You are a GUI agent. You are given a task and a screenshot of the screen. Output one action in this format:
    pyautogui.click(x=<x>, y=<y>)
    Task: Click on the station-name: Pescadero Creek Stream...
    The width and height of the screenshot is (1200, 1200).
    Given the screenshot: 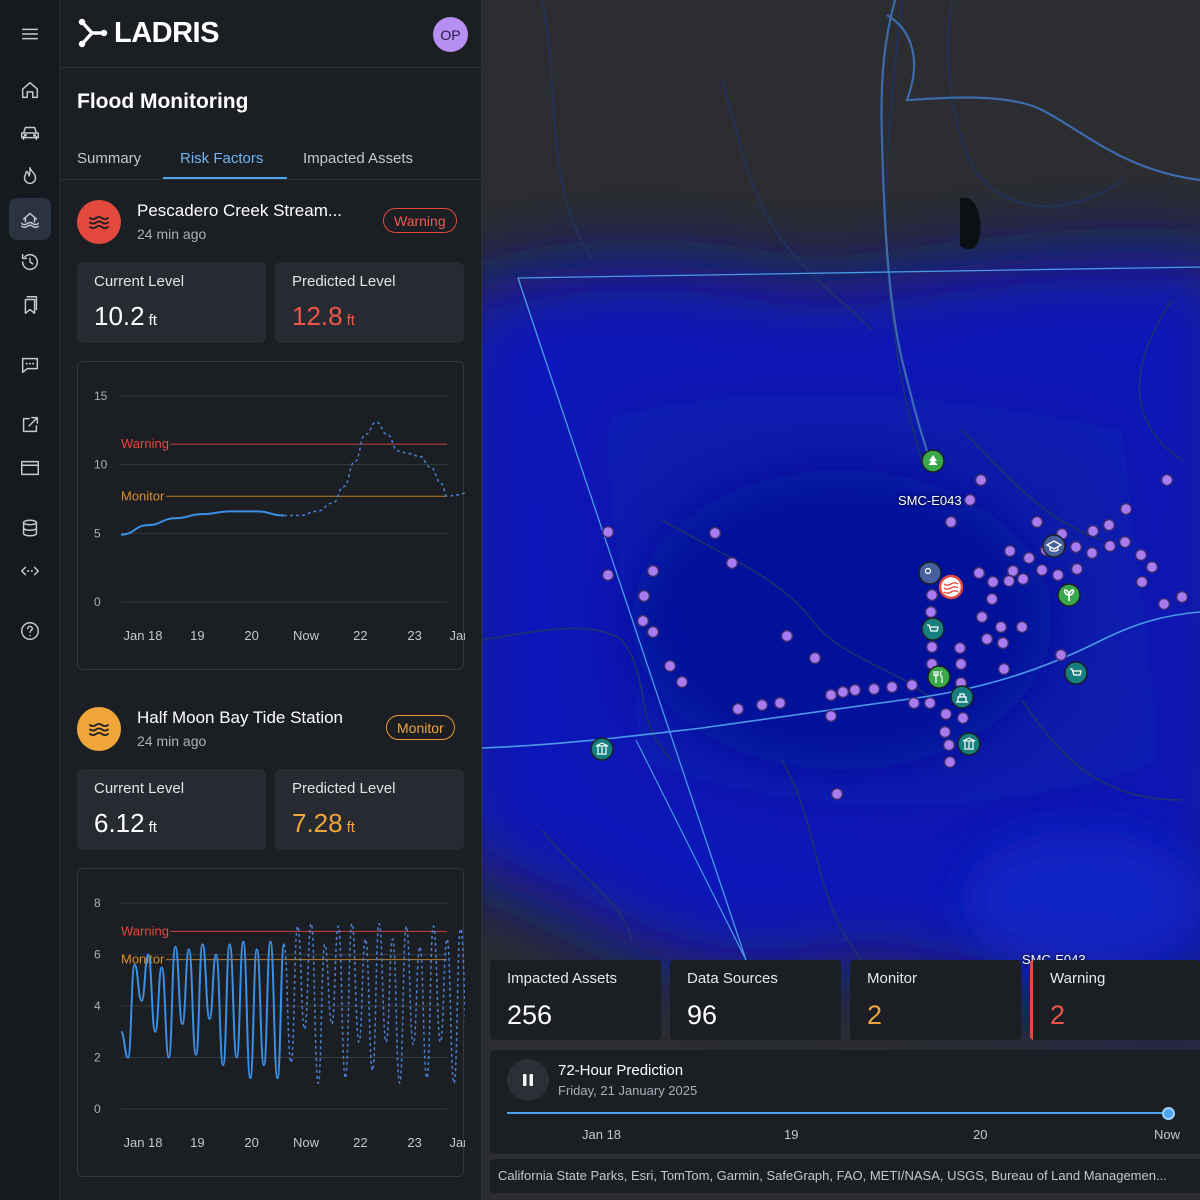 What is the action you would take?
    pyautogui.click(x=239, y=211)
    